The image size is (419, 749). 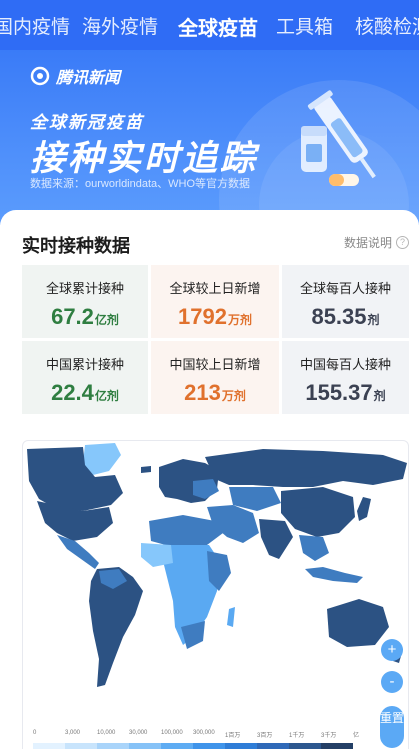 I want to click on zoom-out-button: -, so click(x=392, y=682).